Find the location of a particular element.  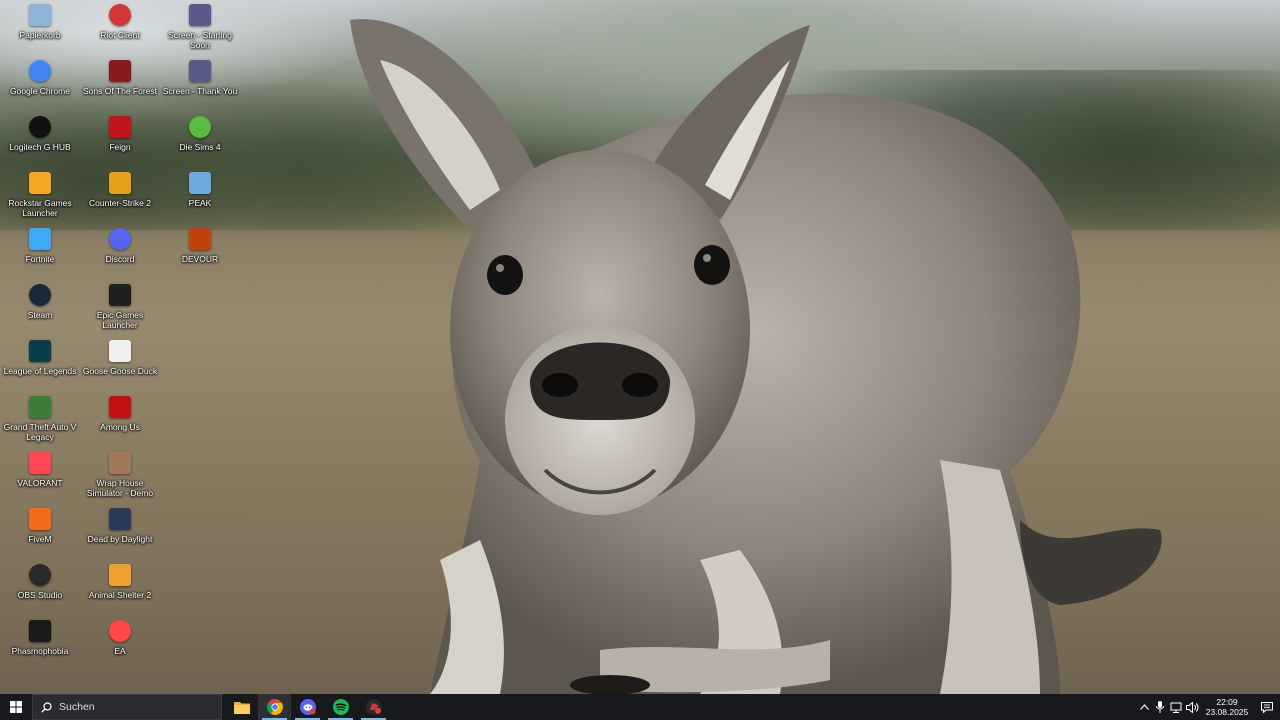

peak-icon is located at coordinates (200, 183).